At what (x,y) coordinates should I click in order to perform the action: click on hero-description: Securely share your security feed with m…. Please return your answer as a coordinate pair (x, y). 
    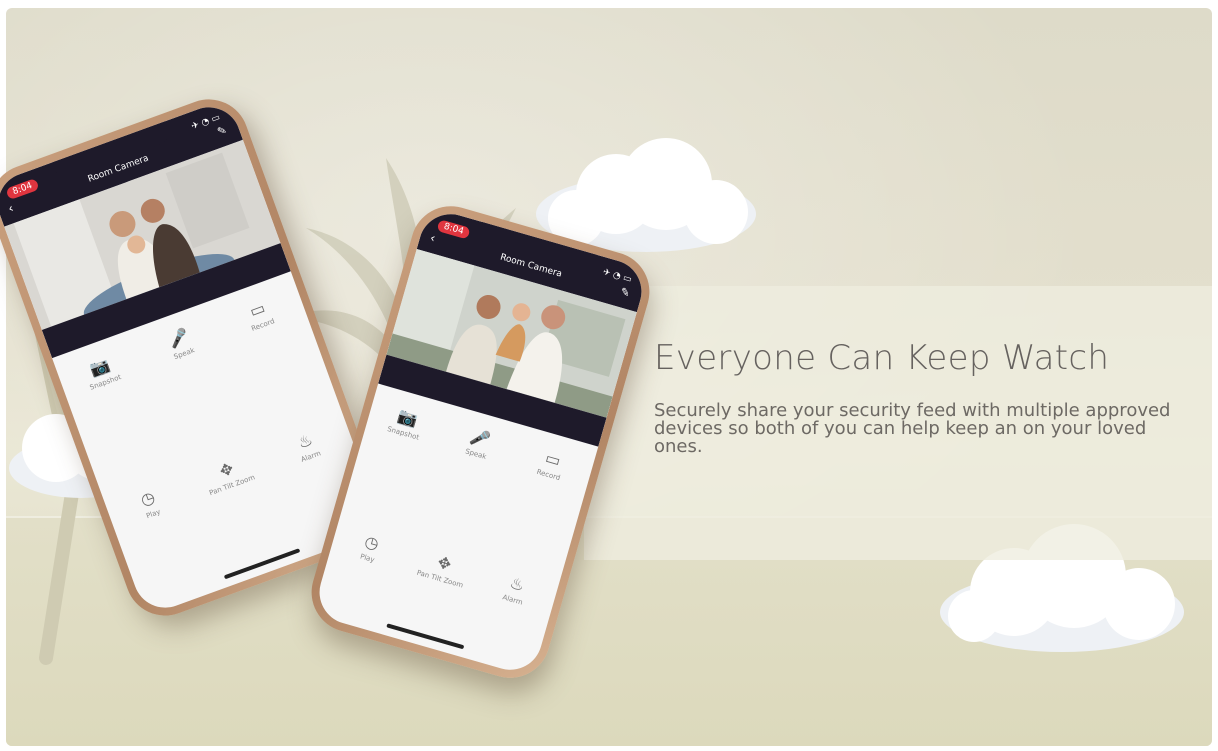
    Looking at the image, I should click on (912, 428).